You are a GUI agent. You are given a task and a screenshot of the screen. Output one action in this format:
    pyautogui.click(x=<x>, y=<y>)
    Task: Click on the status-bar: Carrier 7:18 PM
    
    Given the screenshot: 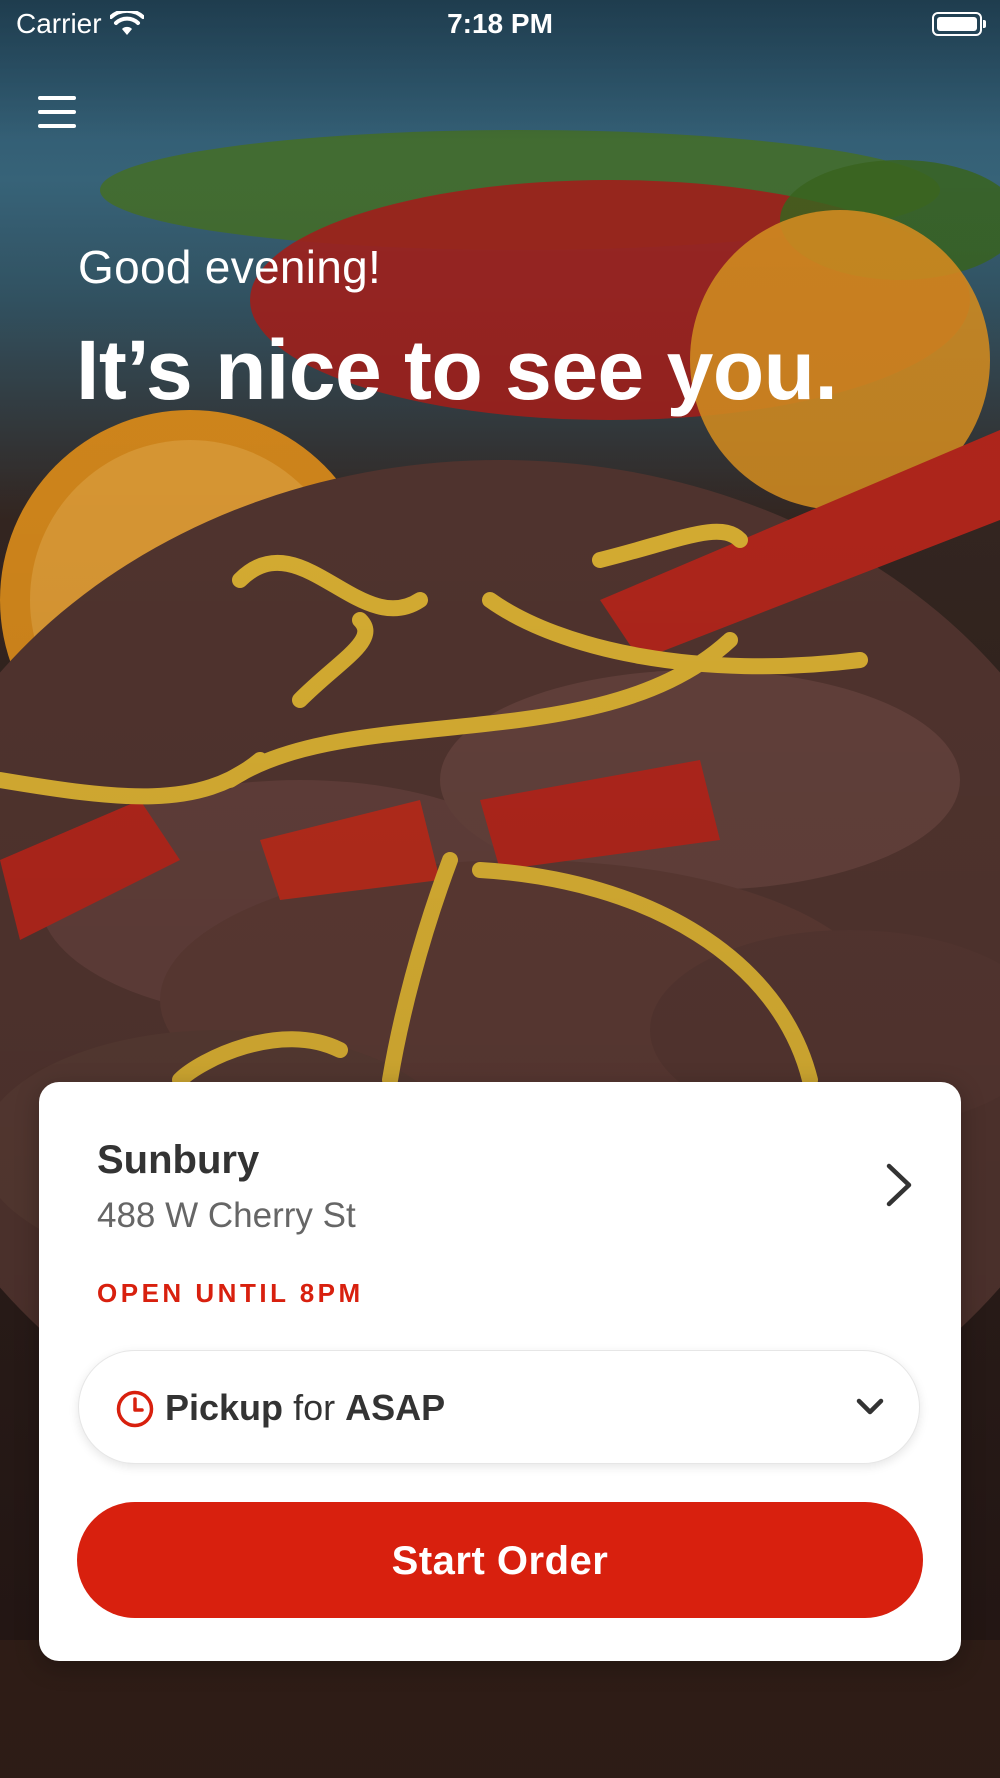 What is the action you would take?
    pyautogui.click(x=500, y=26)
    